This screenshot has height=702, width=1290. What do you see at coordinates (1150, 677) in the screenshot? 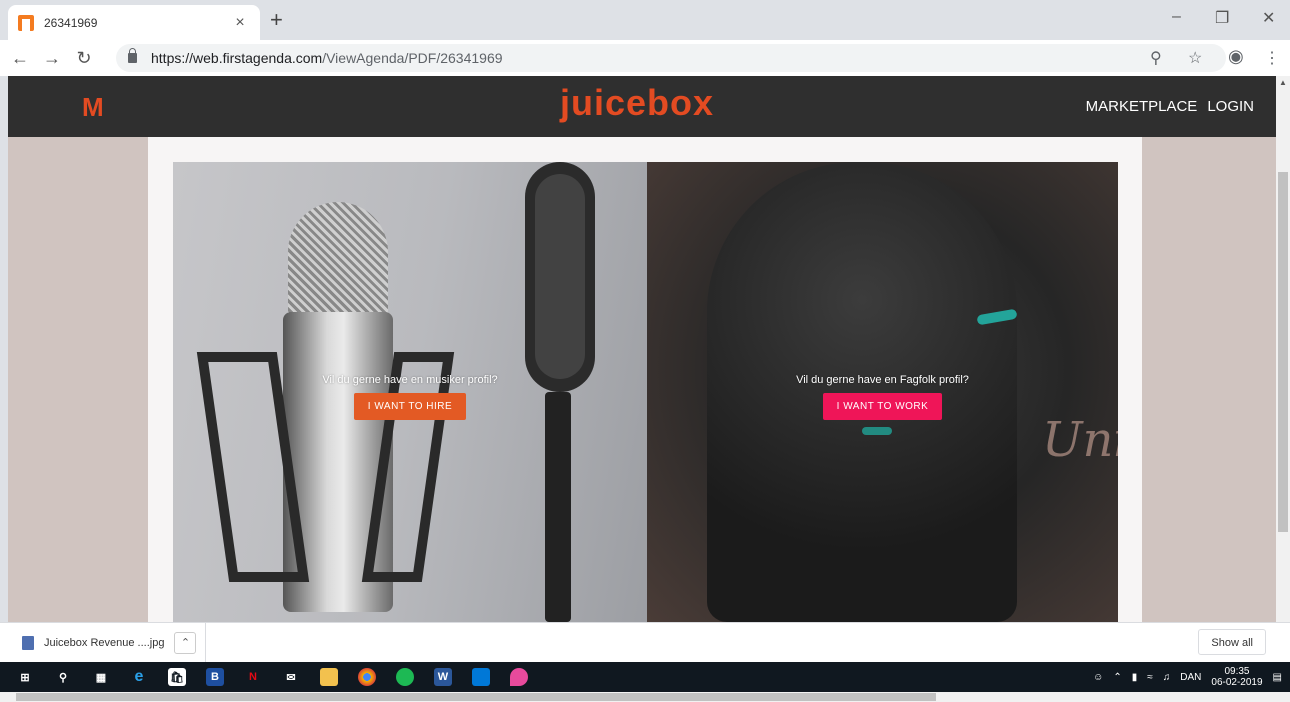
I see `wifi-icon: ≈` at bounding box center [1150, 677].